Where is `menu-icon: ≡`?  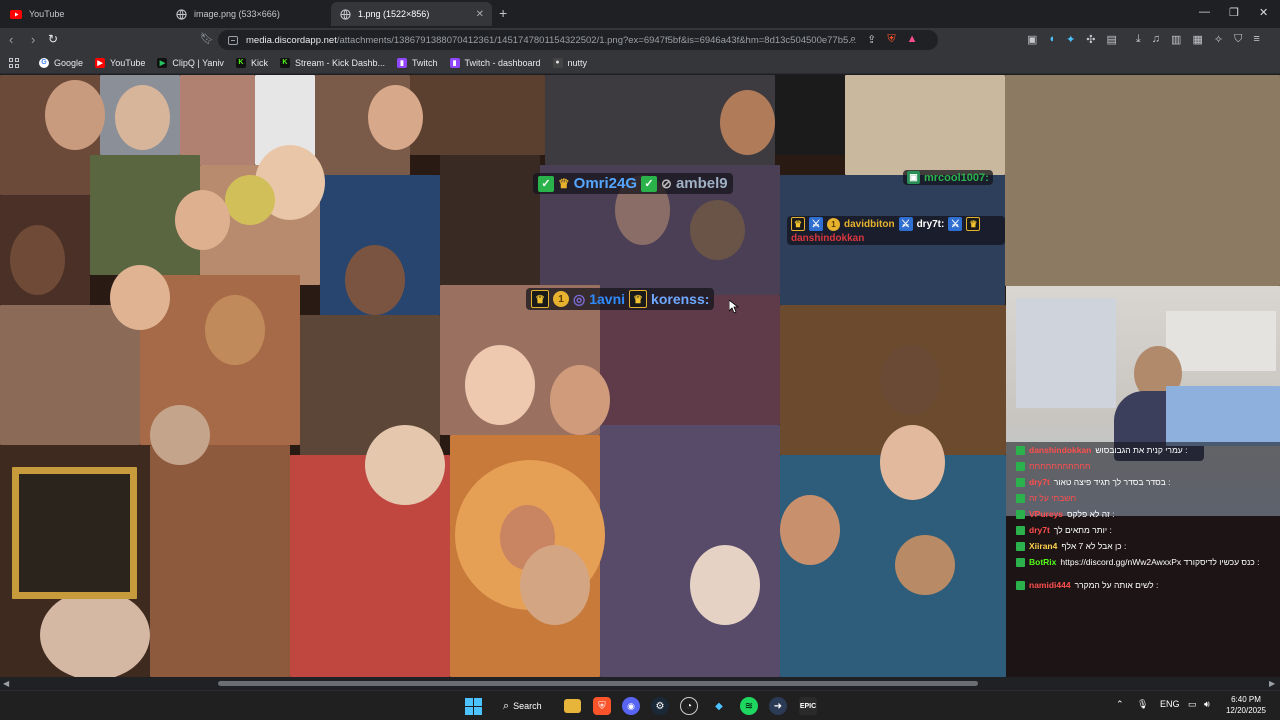 menu-icon: ≡ is located at coordinates (1256, 39).